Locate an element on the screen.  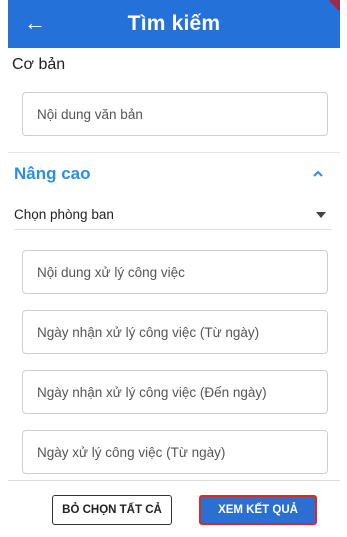
app-bar: ← Tìm kiếm is located at coordinates (174, 24).